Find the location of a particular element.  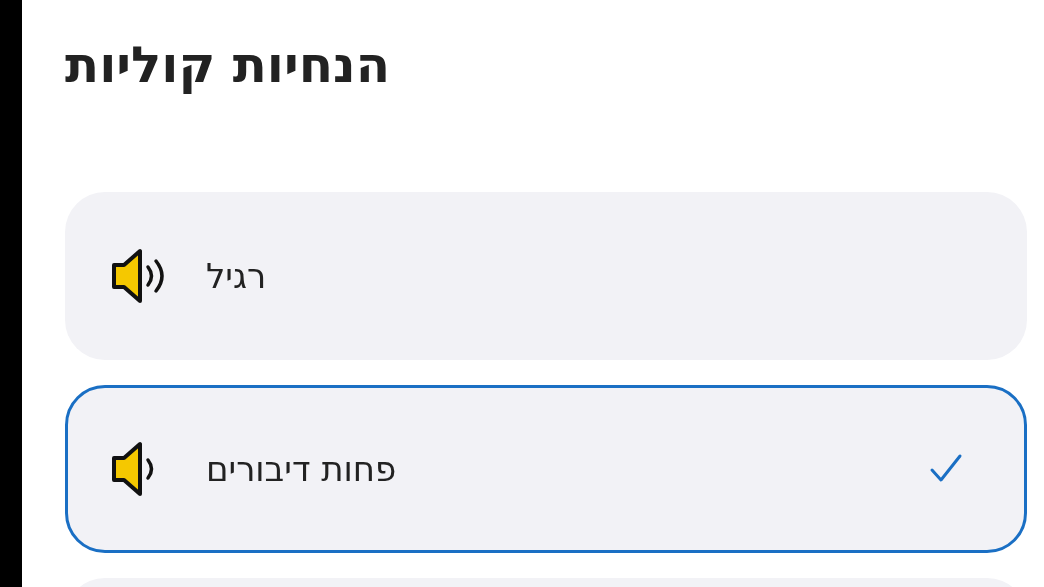

page-title: הנחיות קוליות is located at coordinates (228, 65).